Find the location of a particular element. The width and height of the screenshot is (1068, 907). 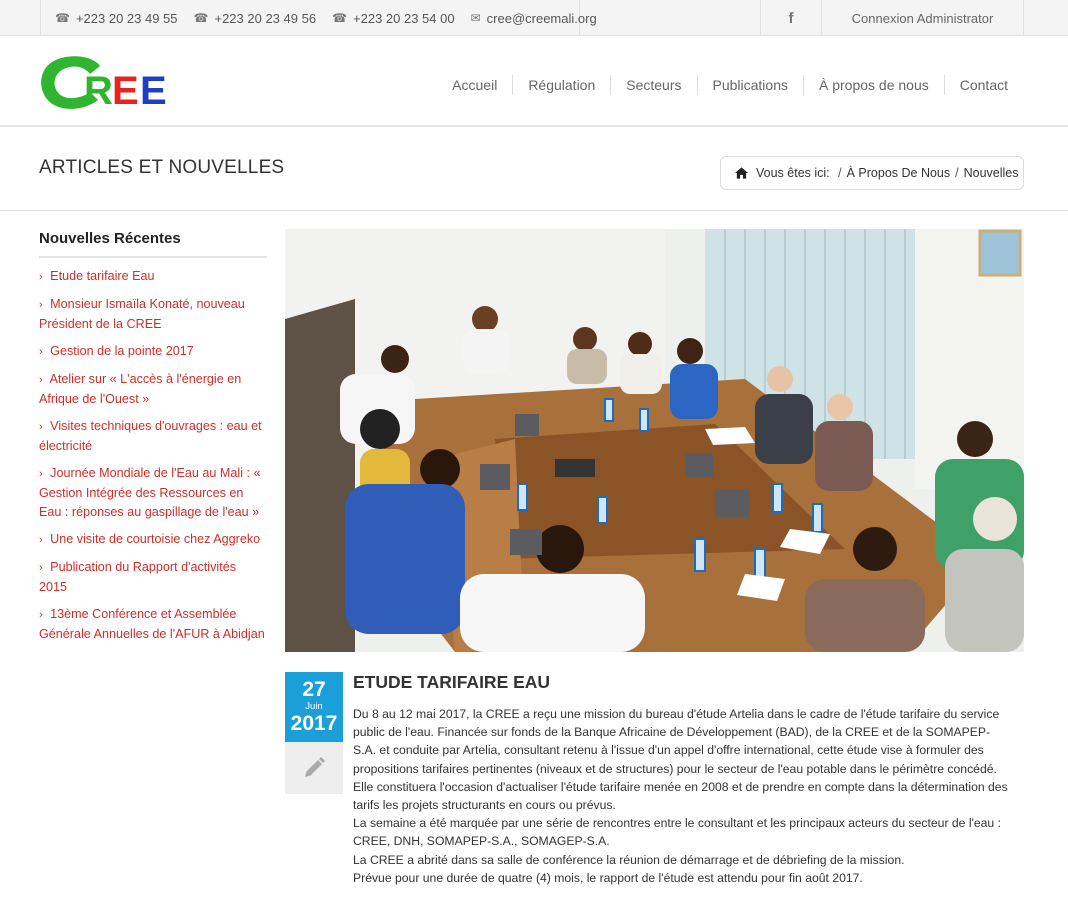

nav-contact: Contact is located at coordinates (983, 85).